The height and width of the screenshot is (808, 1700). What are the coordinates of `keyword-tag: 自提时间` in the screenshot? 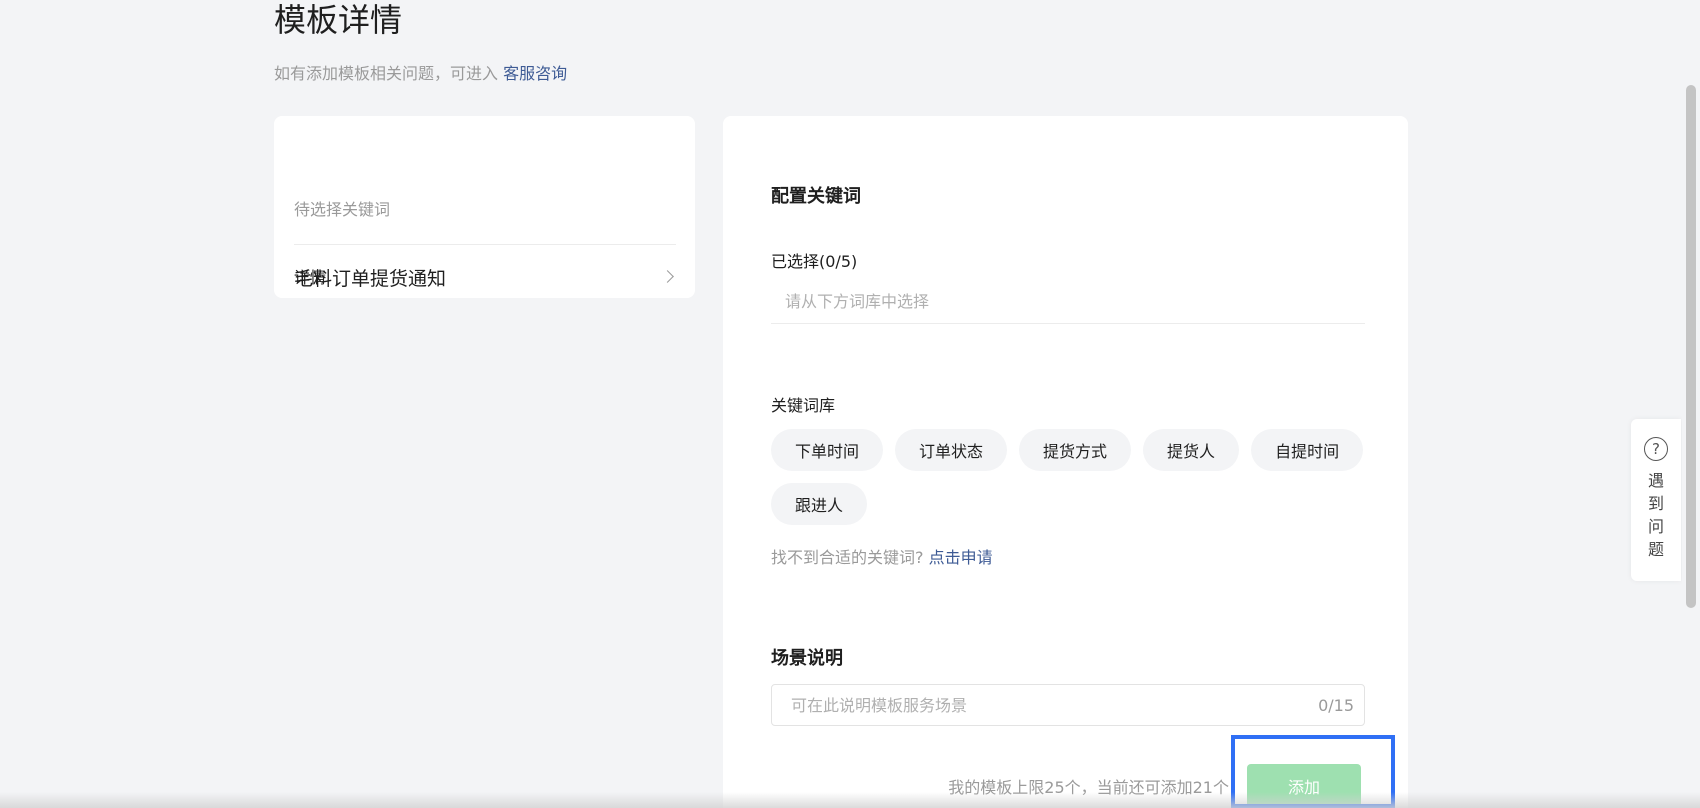 It's located at (1307, 450).